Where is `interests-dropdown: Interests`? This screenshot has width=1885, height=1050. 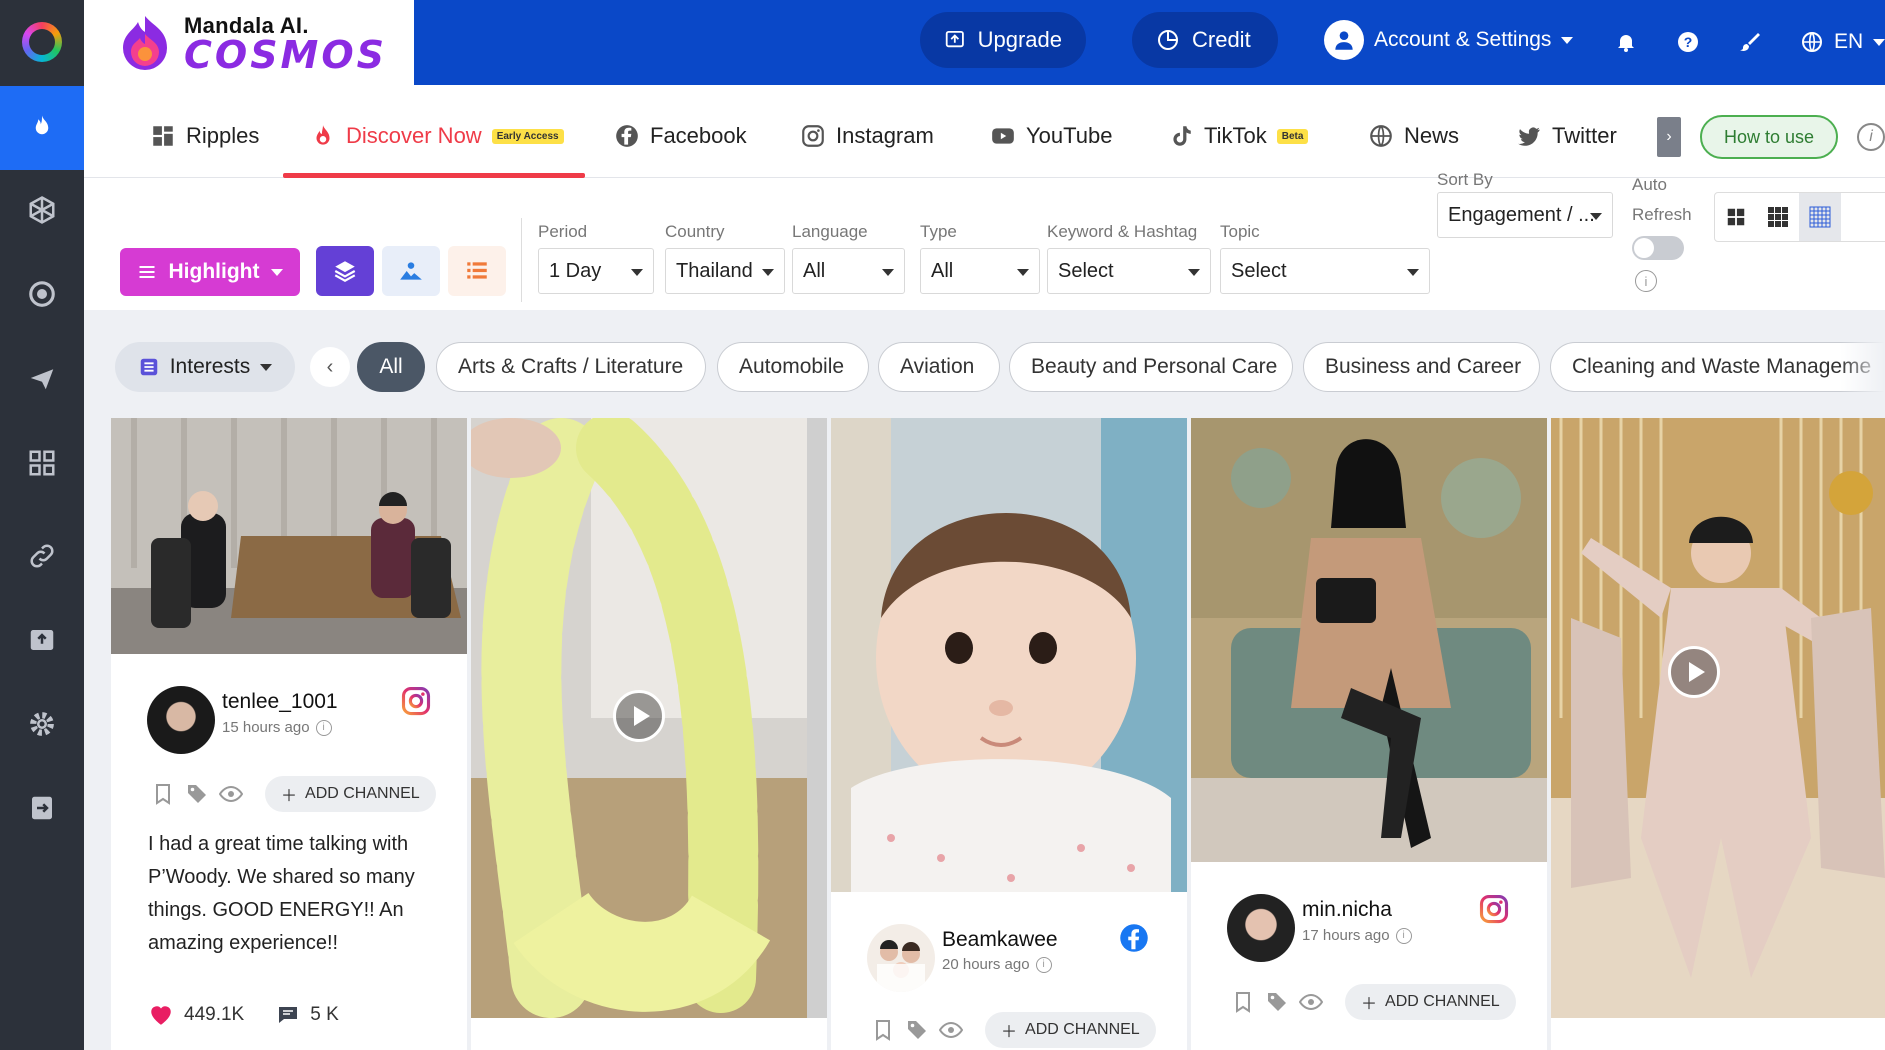
interests-dropdown: Interests is located at coordinates (205, 367).